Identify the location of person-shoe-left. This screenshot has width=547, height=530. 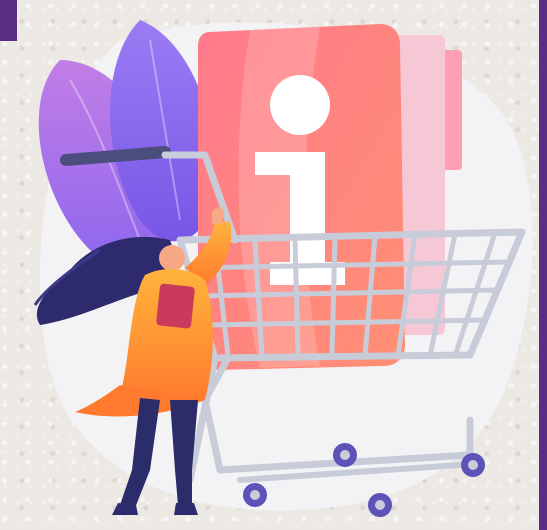
(125, 509).